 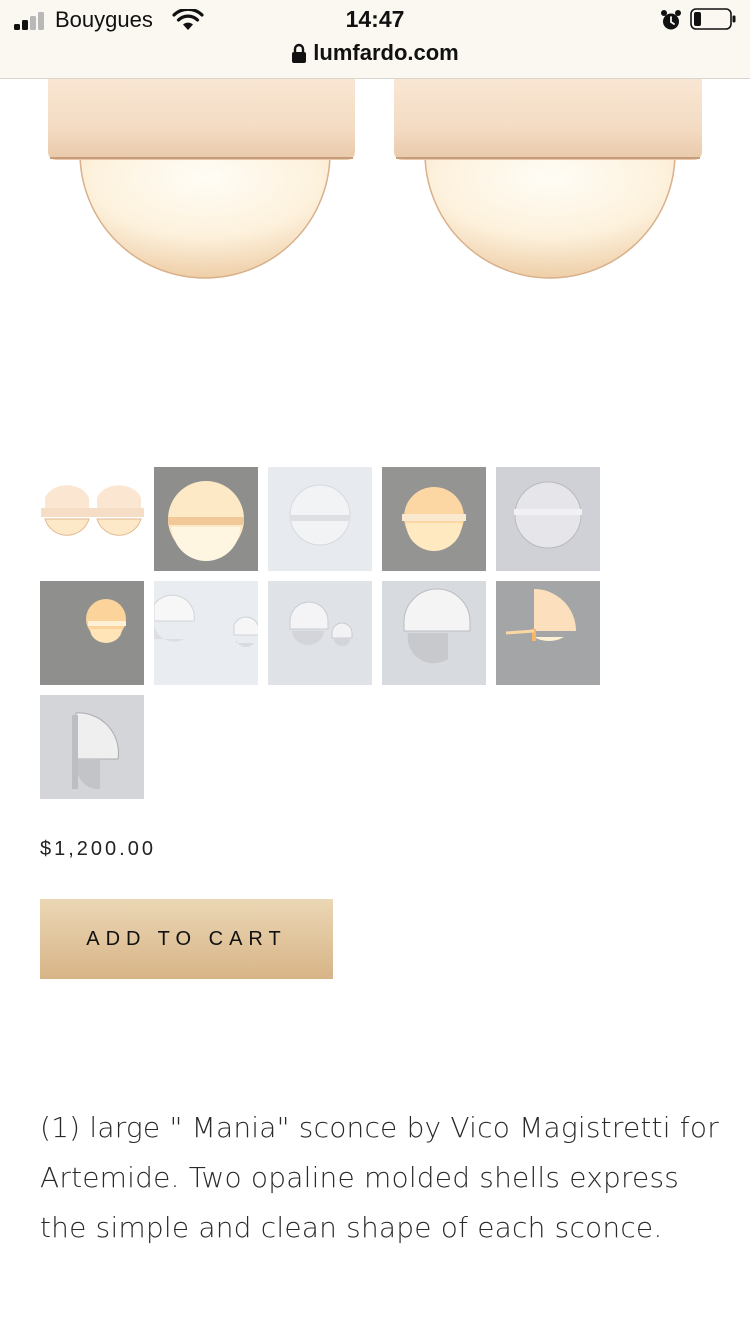 I want to click on wifi-icon, so click(x=188, y=19).